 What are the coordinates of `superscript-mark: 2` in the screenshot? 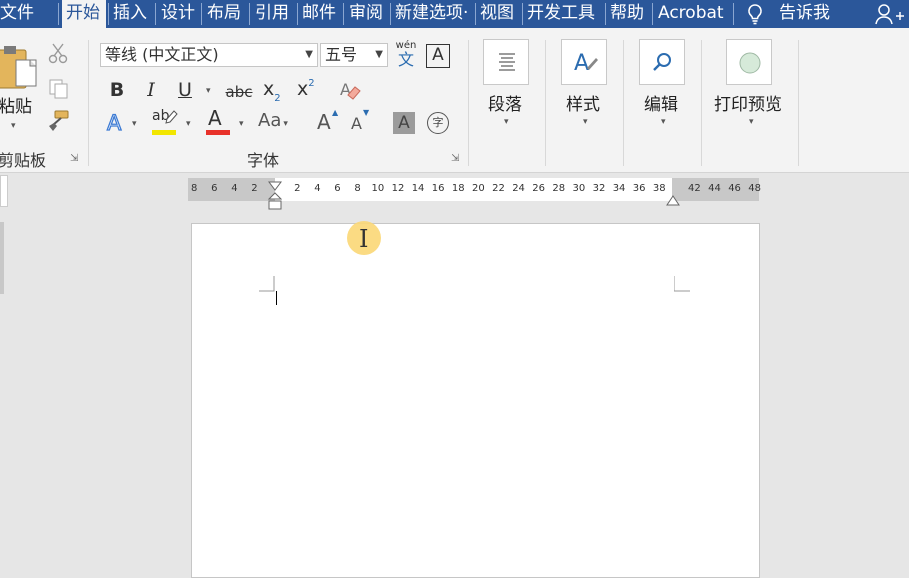 It's located at (311, 83).